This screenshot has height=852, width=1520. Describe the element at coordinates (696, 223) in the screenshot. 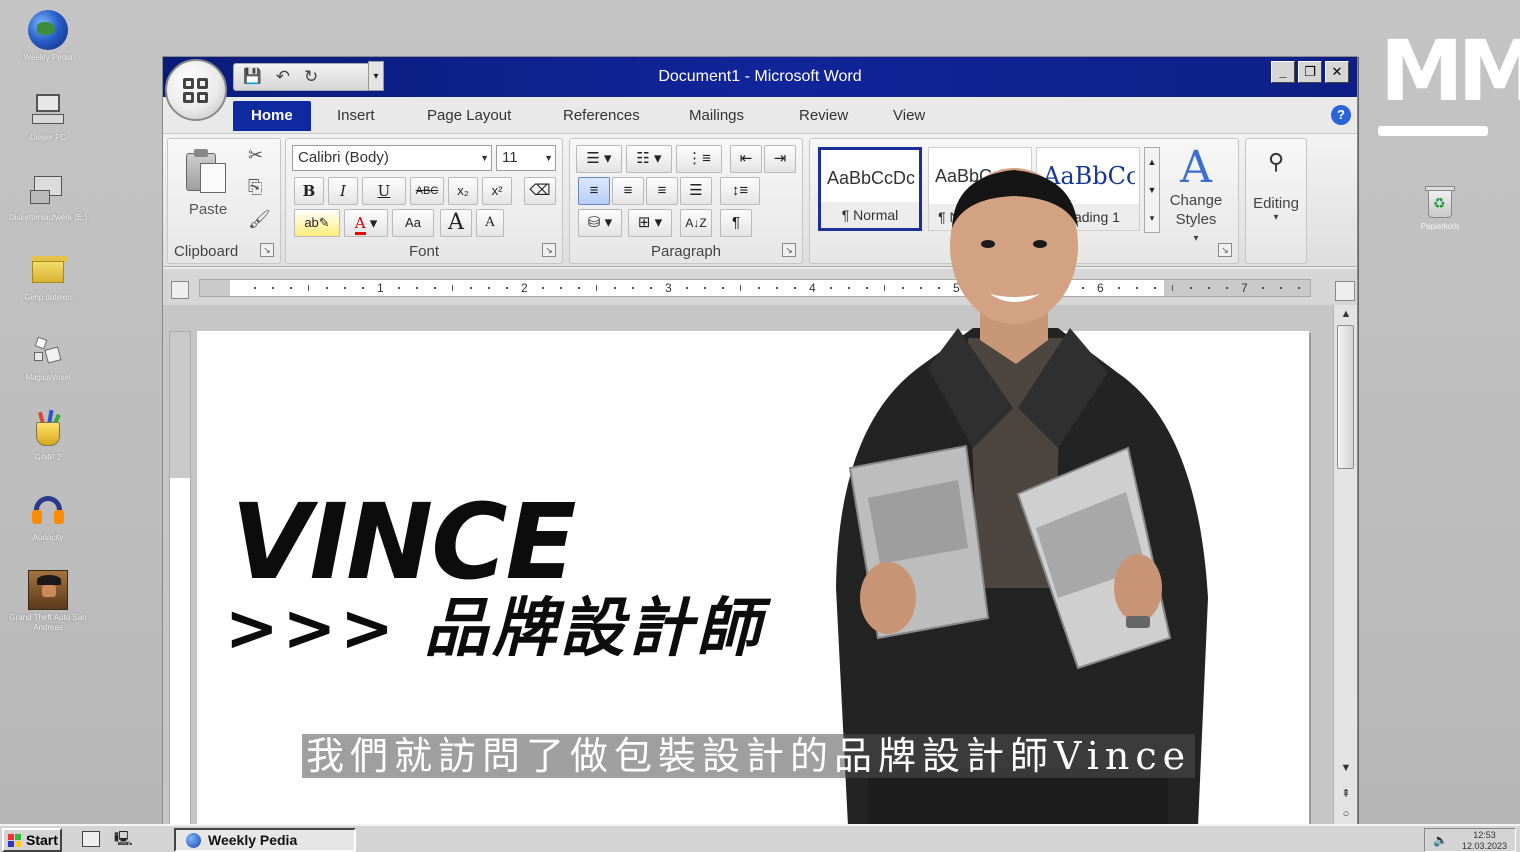

I see `sort-button: A↓Z` at that location.